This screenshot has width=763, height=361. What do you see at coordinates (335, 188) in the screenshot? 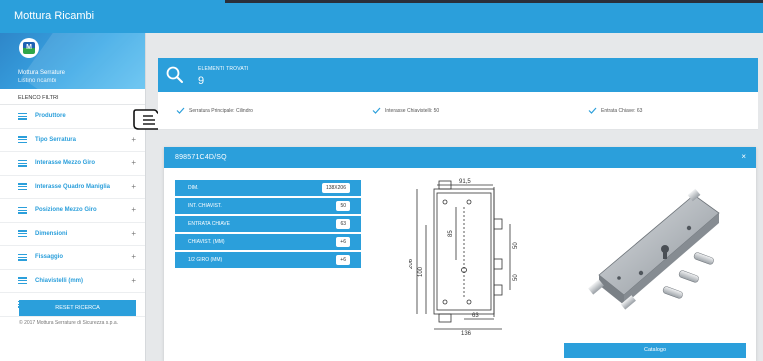
I see `spec-value: 138X206` at bounding box center [335, 188].